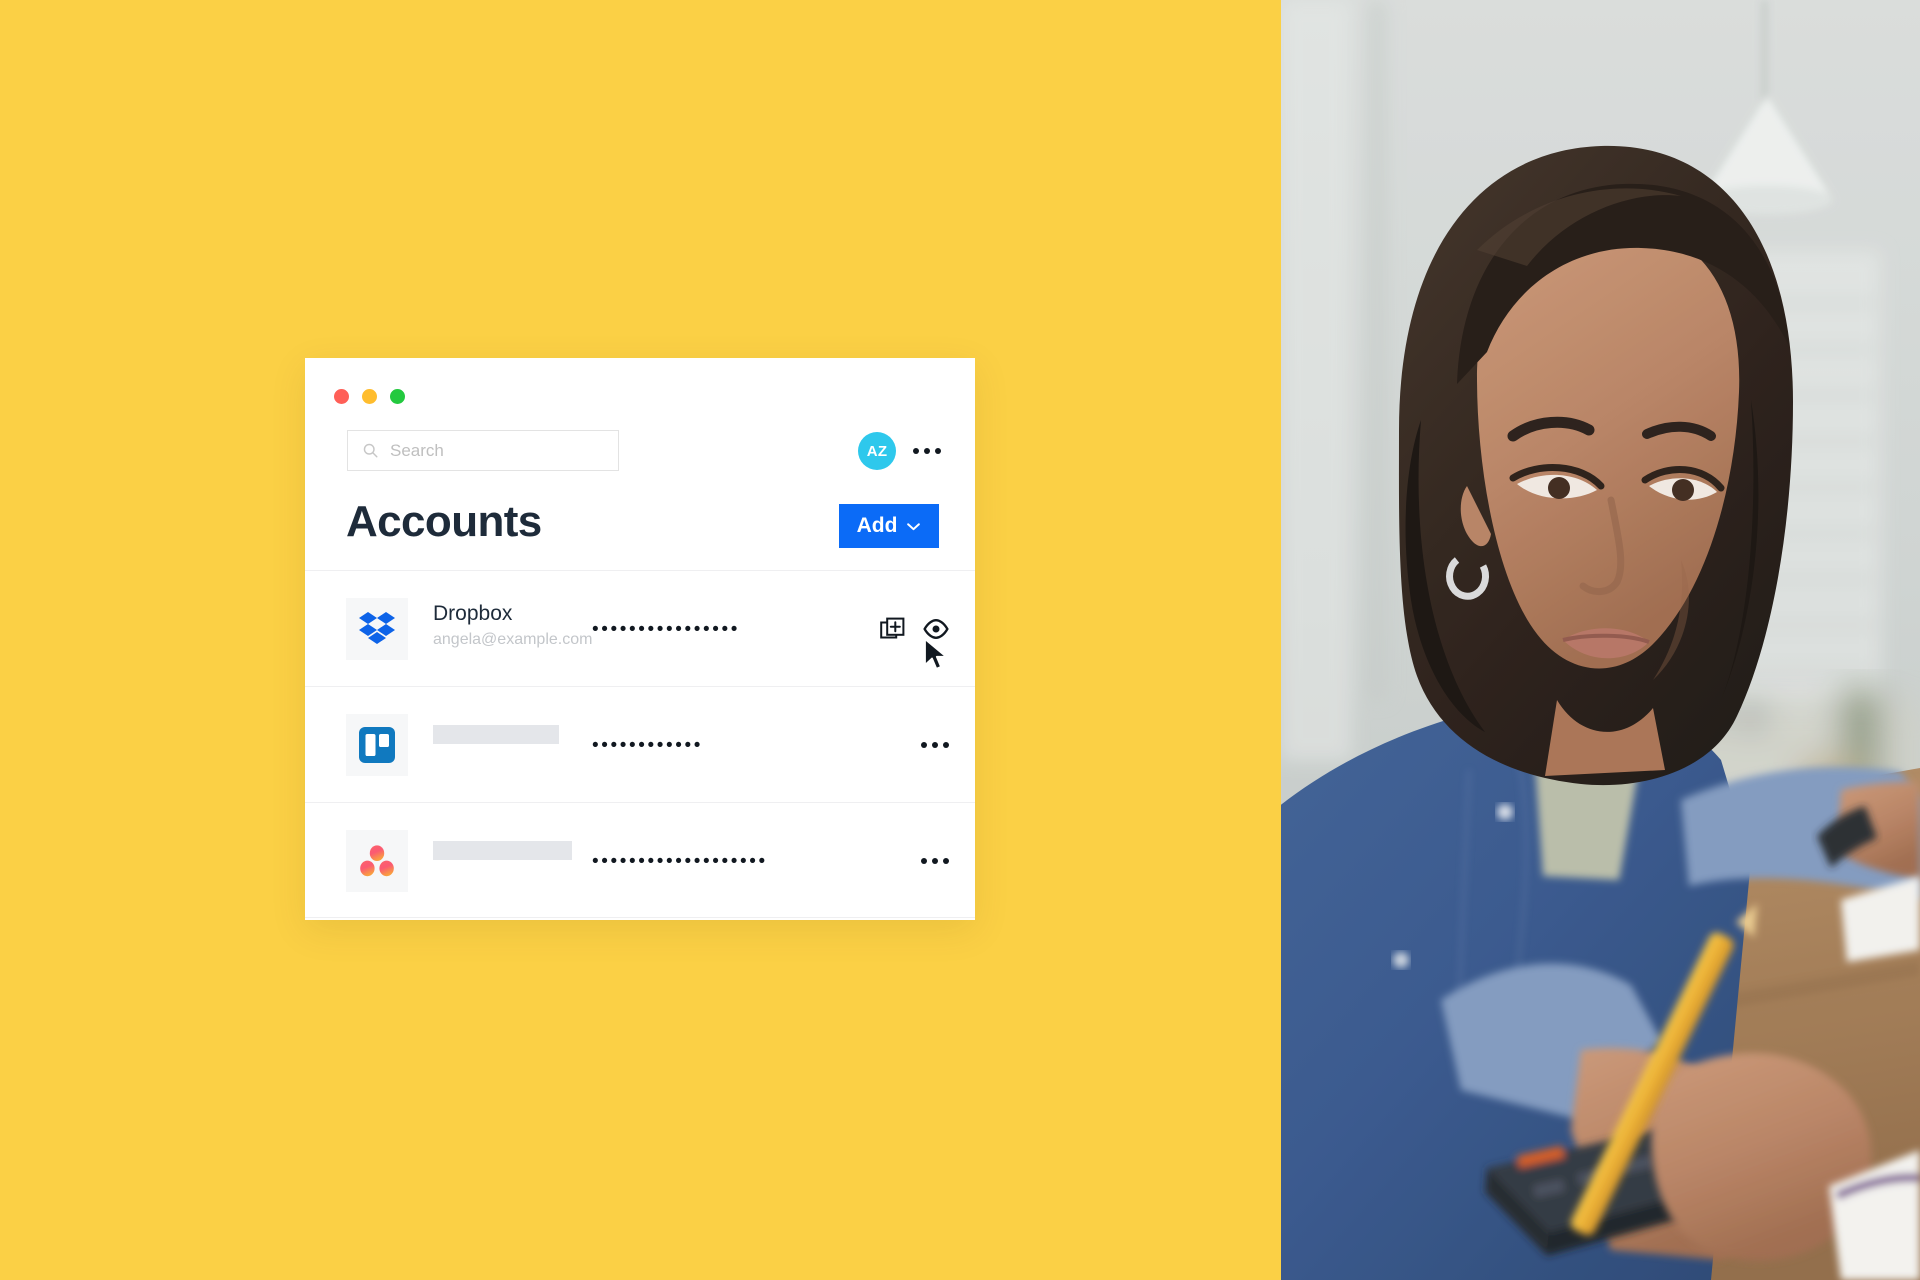  What do you see at coordinates (877, 525) in the screenshot?
I see `add-button-label: Add` at bounding box center [877, 525].